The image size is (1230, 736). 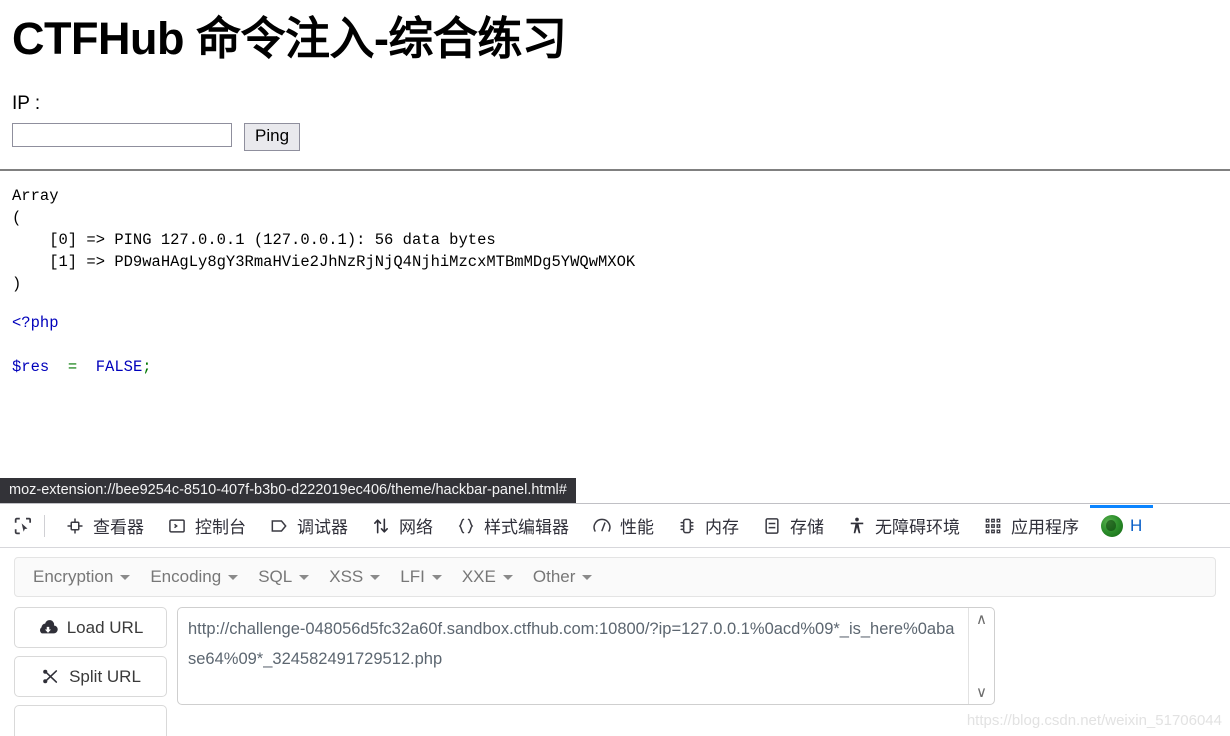 I want to click on memory-icon, so click(x=687, y=526).